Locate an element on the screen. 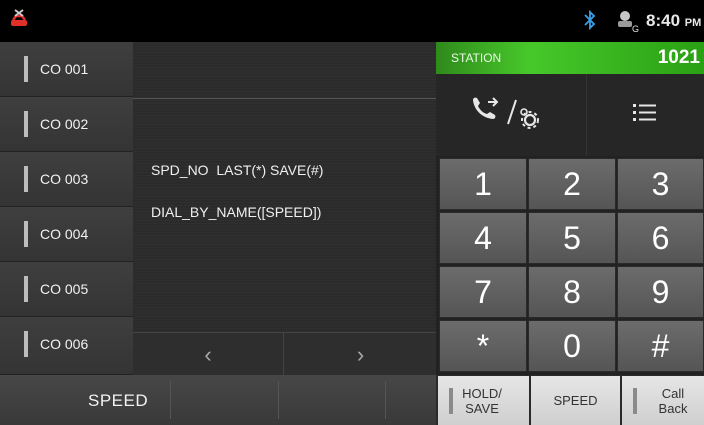  clock: 8:40 PM is located at coordinates (673, 21).